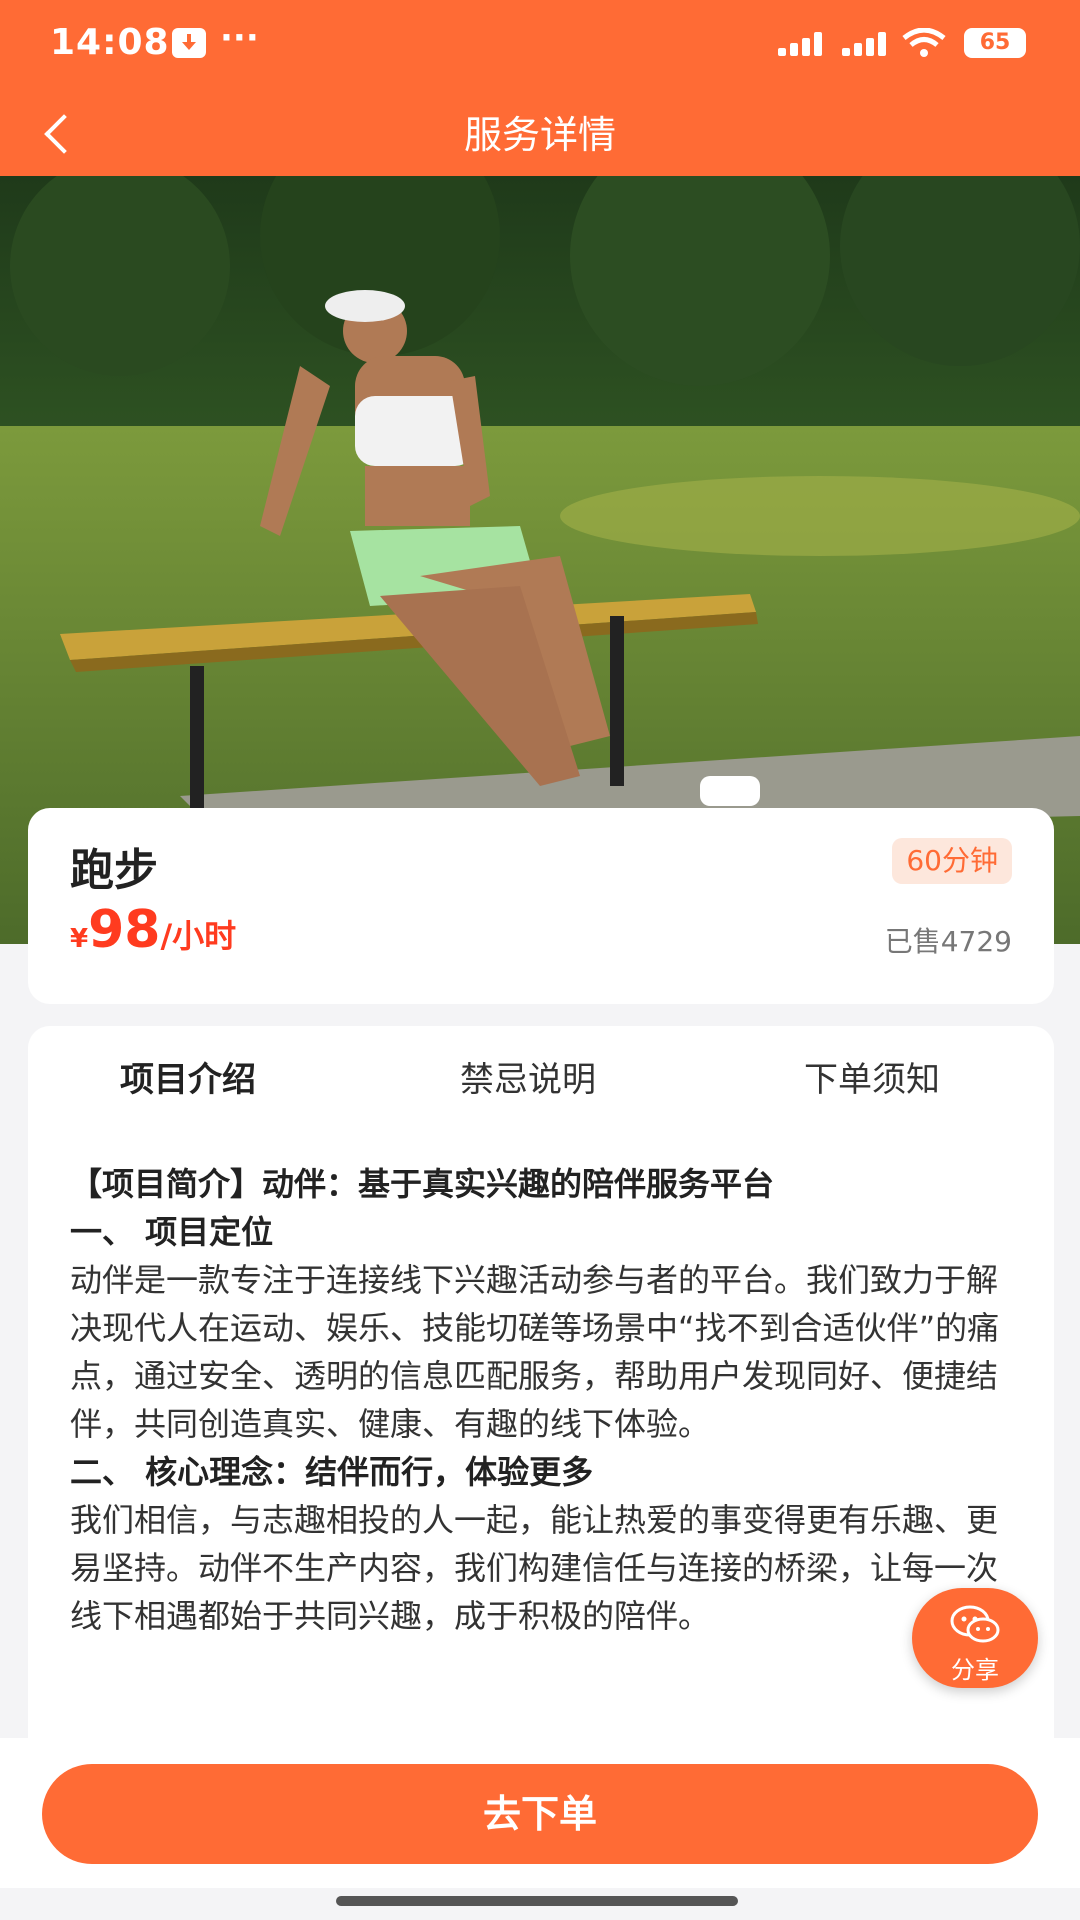 This screenshot has height=1920, width=1080. Describe the element at coordinates (975, 1670) in the screenshot. I see `share-label: 分享` at that location.